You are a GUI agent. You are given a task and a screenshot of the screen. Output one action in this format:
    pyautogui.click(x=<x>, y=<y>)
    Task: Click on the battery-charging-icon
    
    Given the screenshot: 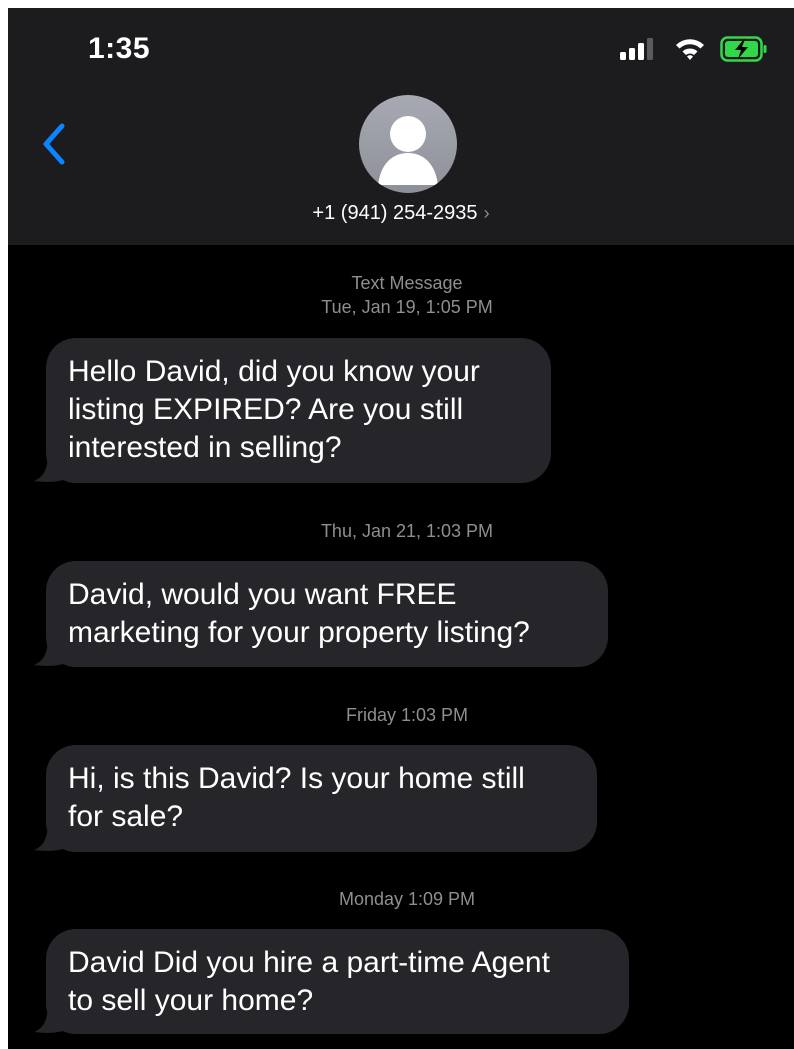 What is the action you would take?
    pyautogui.click(x=743, y=49)
    